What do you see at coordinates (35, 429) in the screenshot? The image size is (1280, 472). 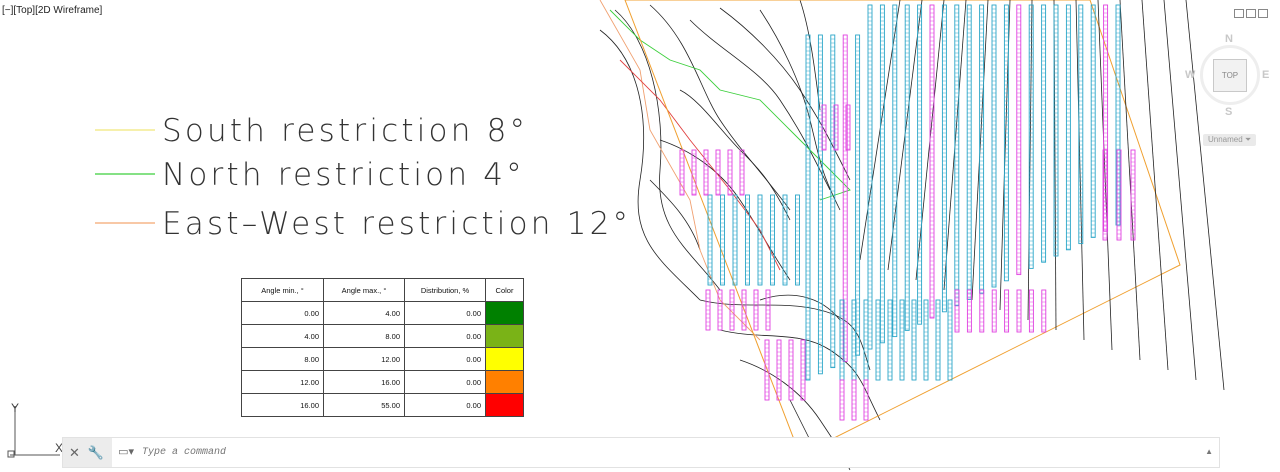 I see `ucs-icon: Y X` at bounding box center [35, 429].